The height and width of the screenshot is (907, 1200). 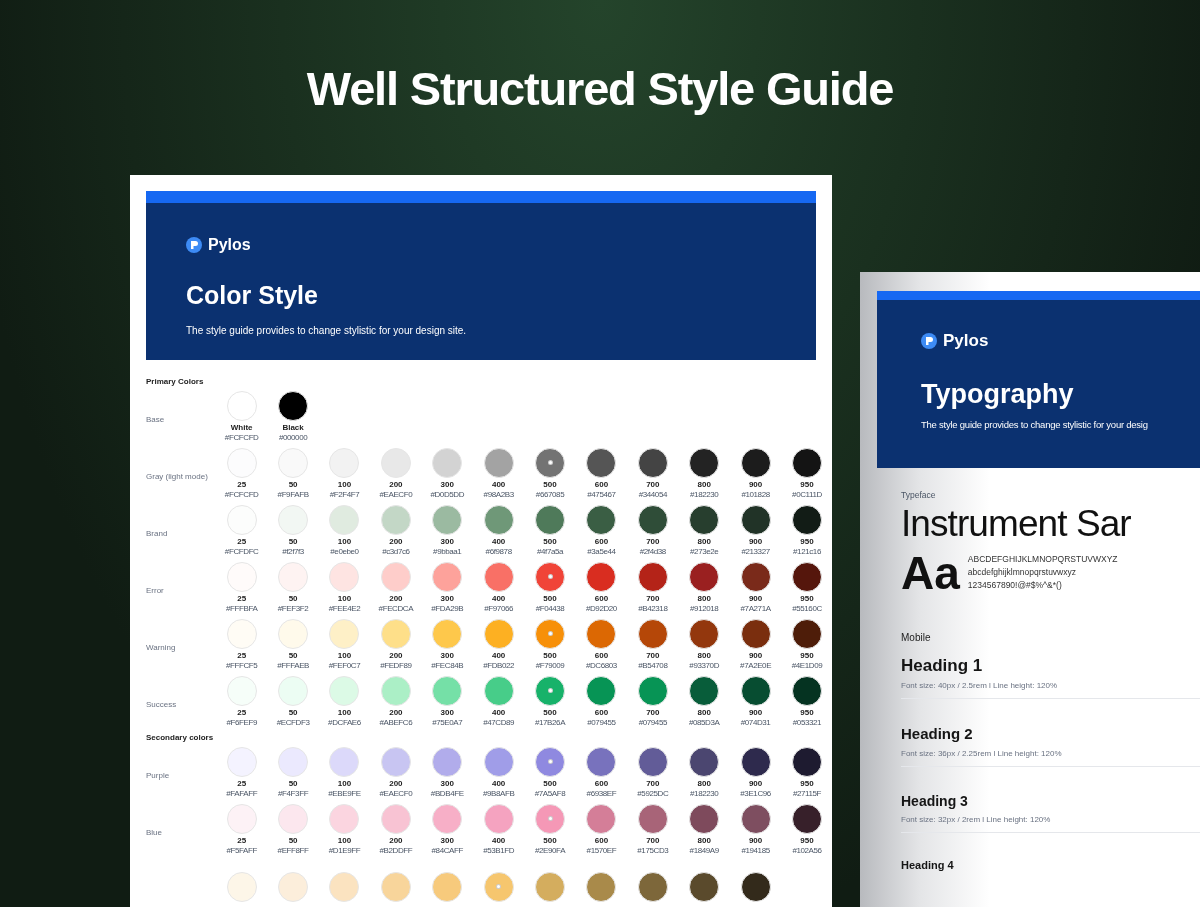 What do you see at coordinates (704, 722) in the screenshot?
I see `hex-code: #085D3A` at bounding box center [704, 722].